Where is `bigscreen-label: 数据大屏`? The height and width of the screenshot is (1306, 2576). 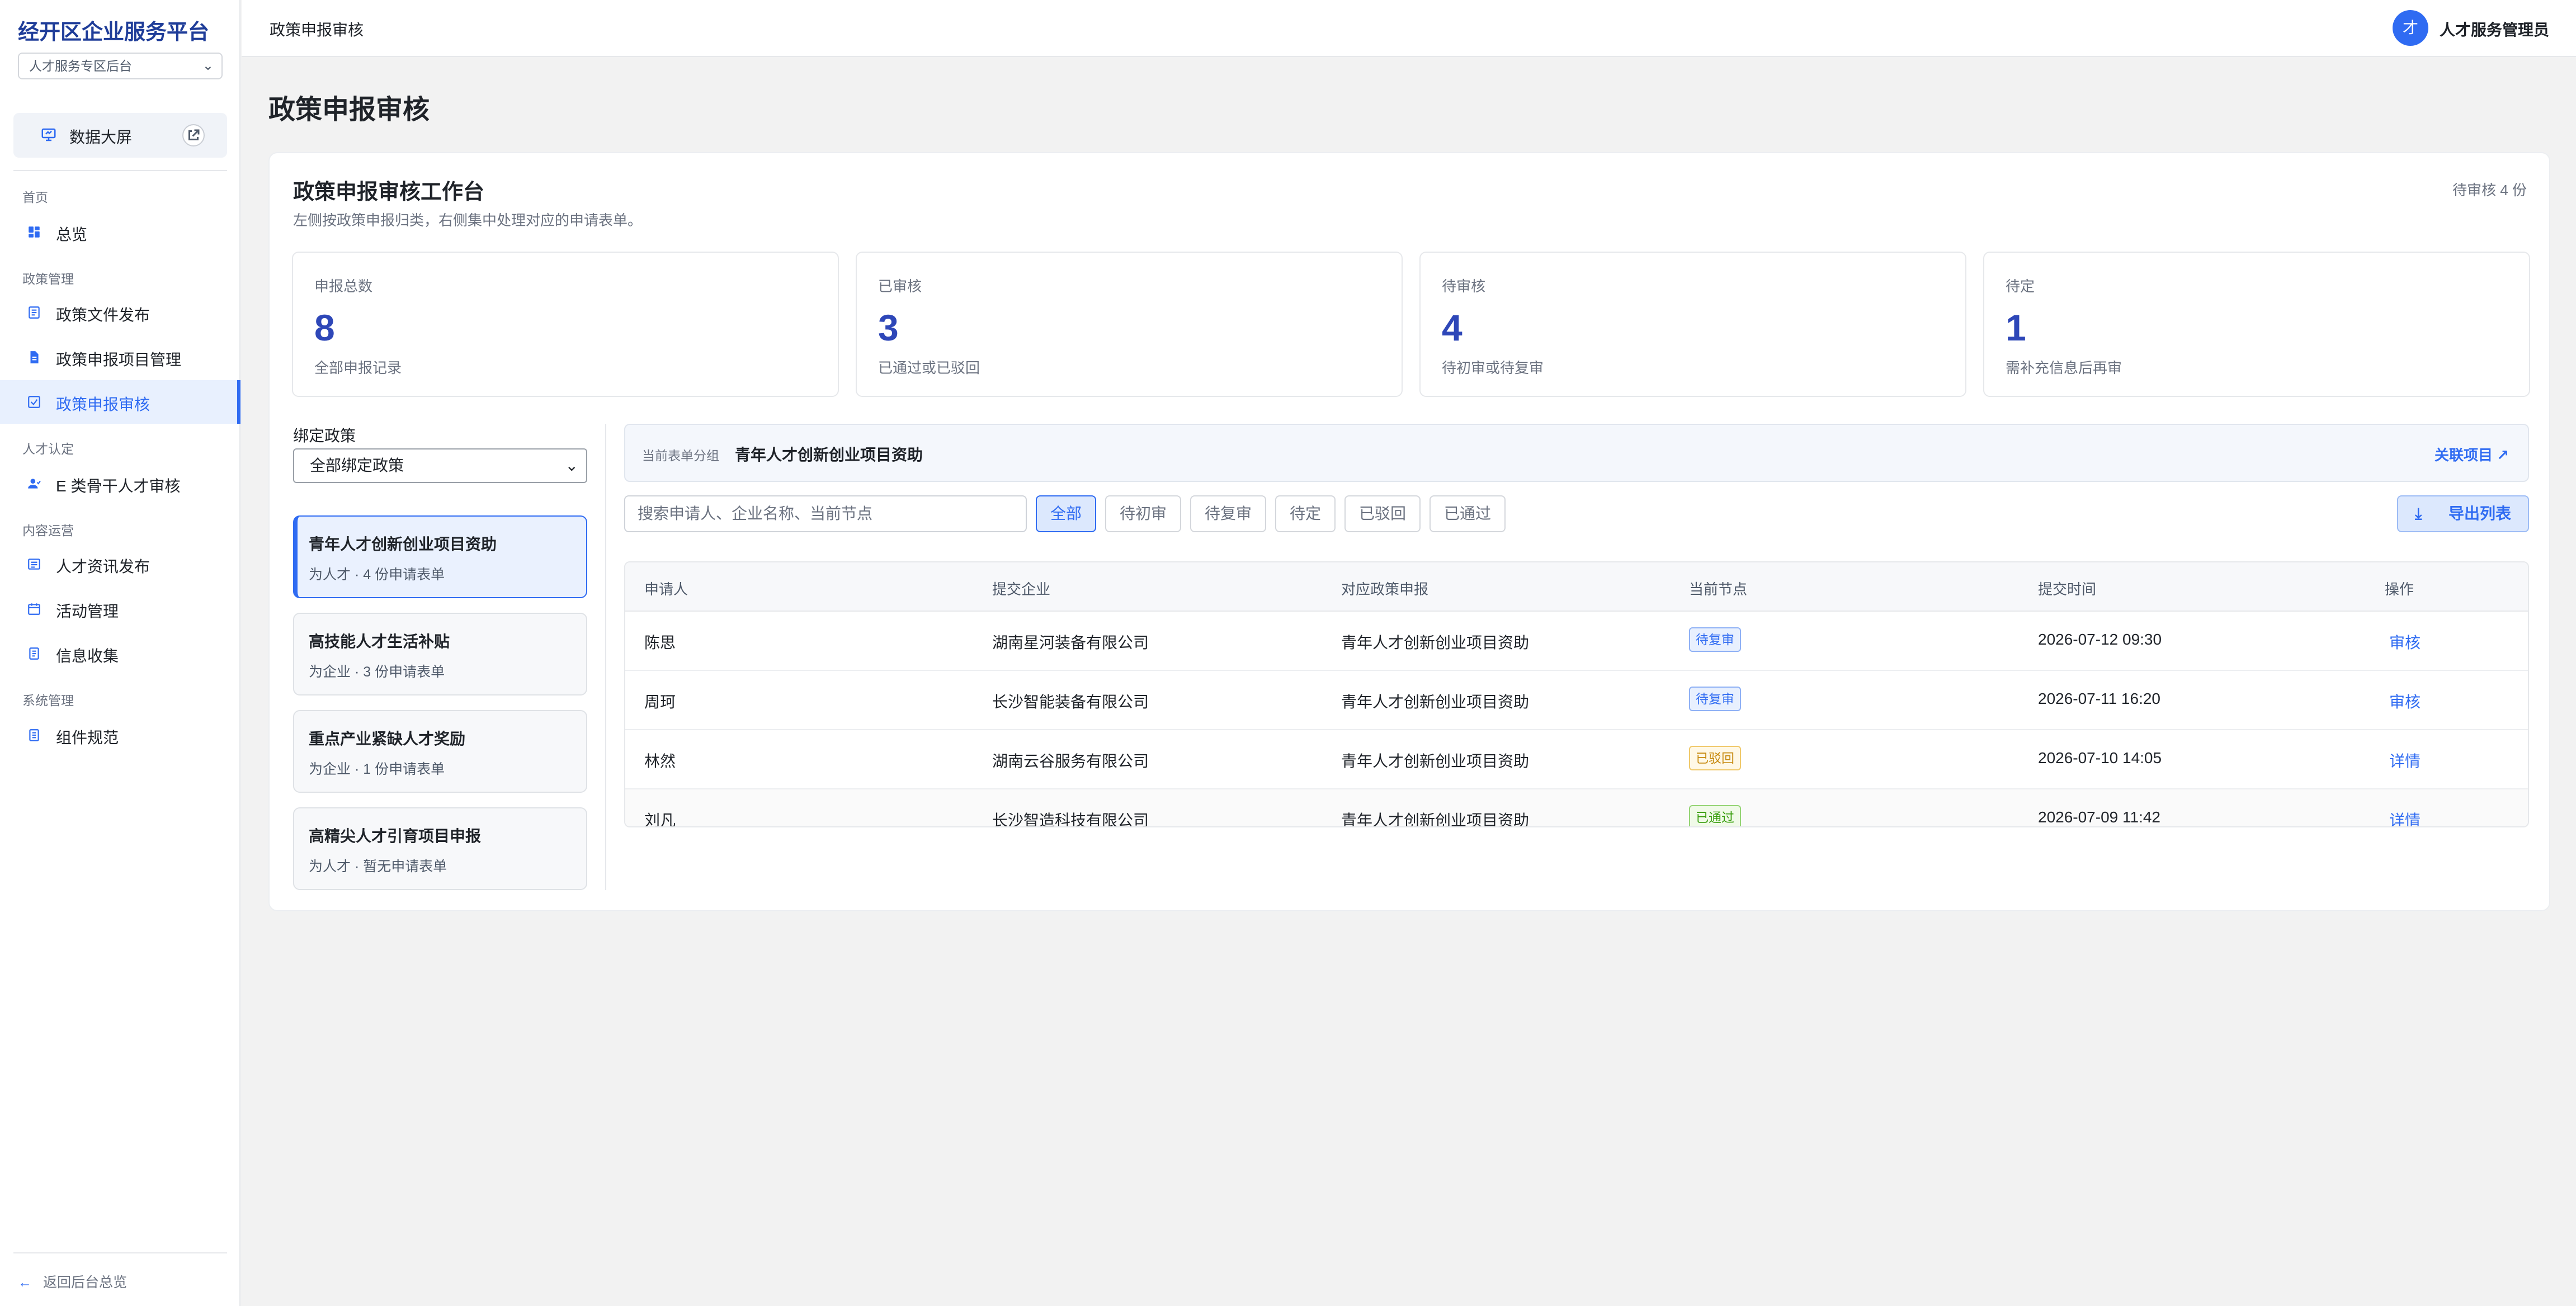
bigscreen-label: 数据大屏 is located at coordinates (101, 137).